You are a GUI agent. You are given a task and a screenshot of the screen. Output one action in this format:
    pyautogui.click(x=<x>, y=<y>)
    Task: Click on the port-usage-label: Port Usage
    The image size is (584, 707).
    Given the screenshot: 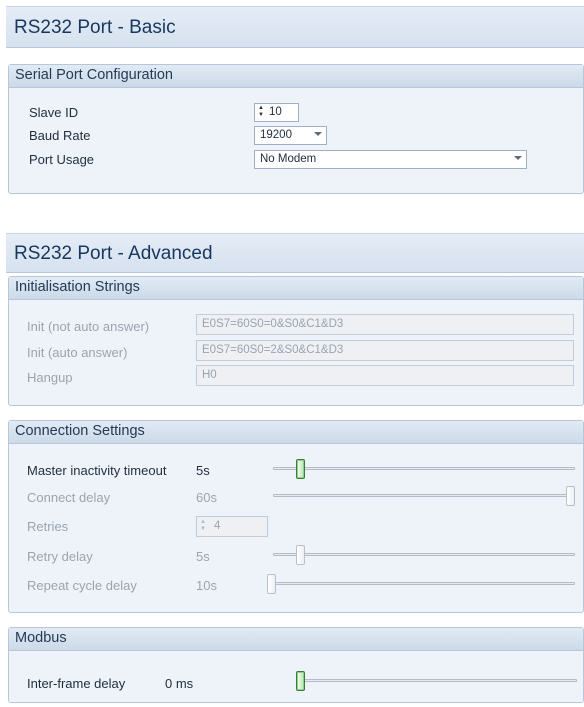 What is the action you would take?
    pyautogui.click(x=62, y=159)
    